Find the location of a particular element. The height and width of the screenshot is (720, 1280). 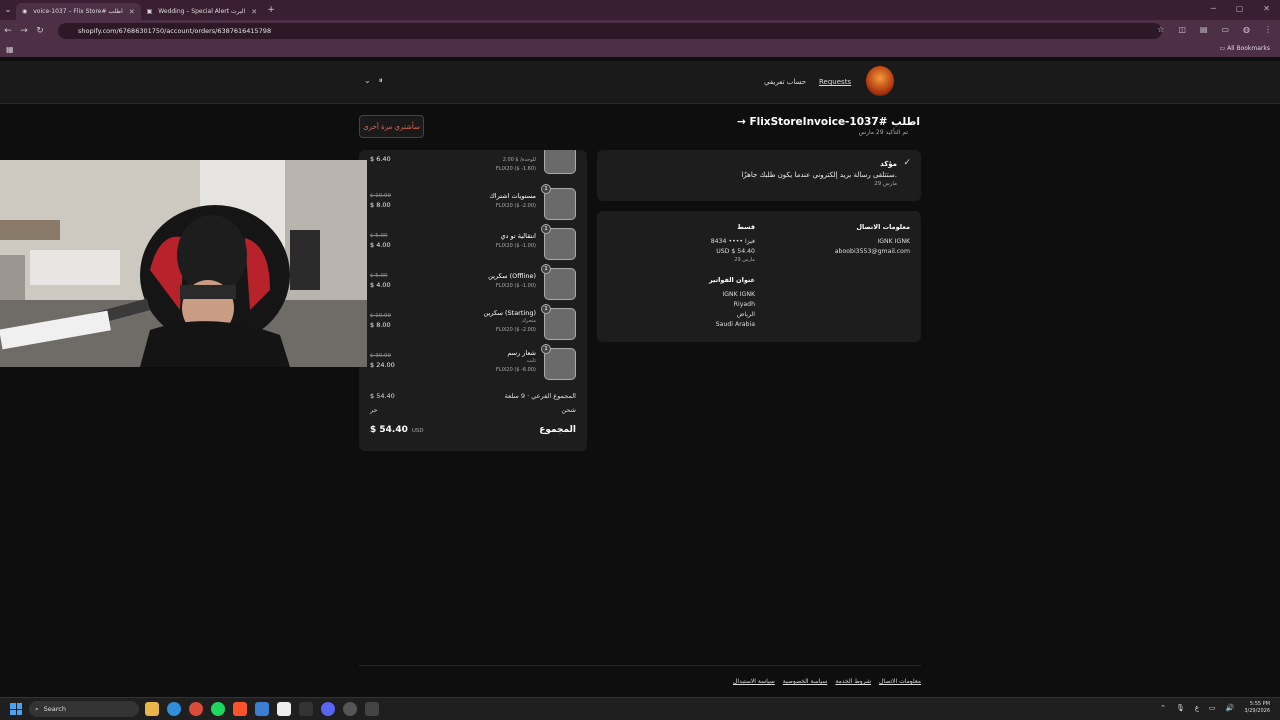

item-original-price: $ 5.00 is located at coordinates (379, 236).